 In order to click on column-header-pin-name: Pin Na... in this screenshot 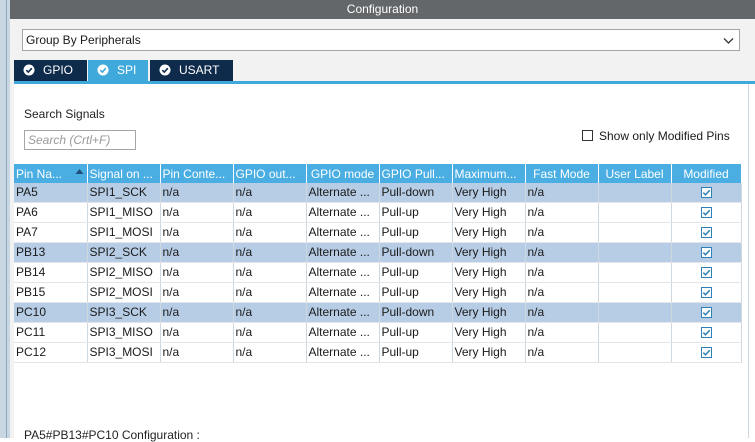, I will do `click(51, 173)`.